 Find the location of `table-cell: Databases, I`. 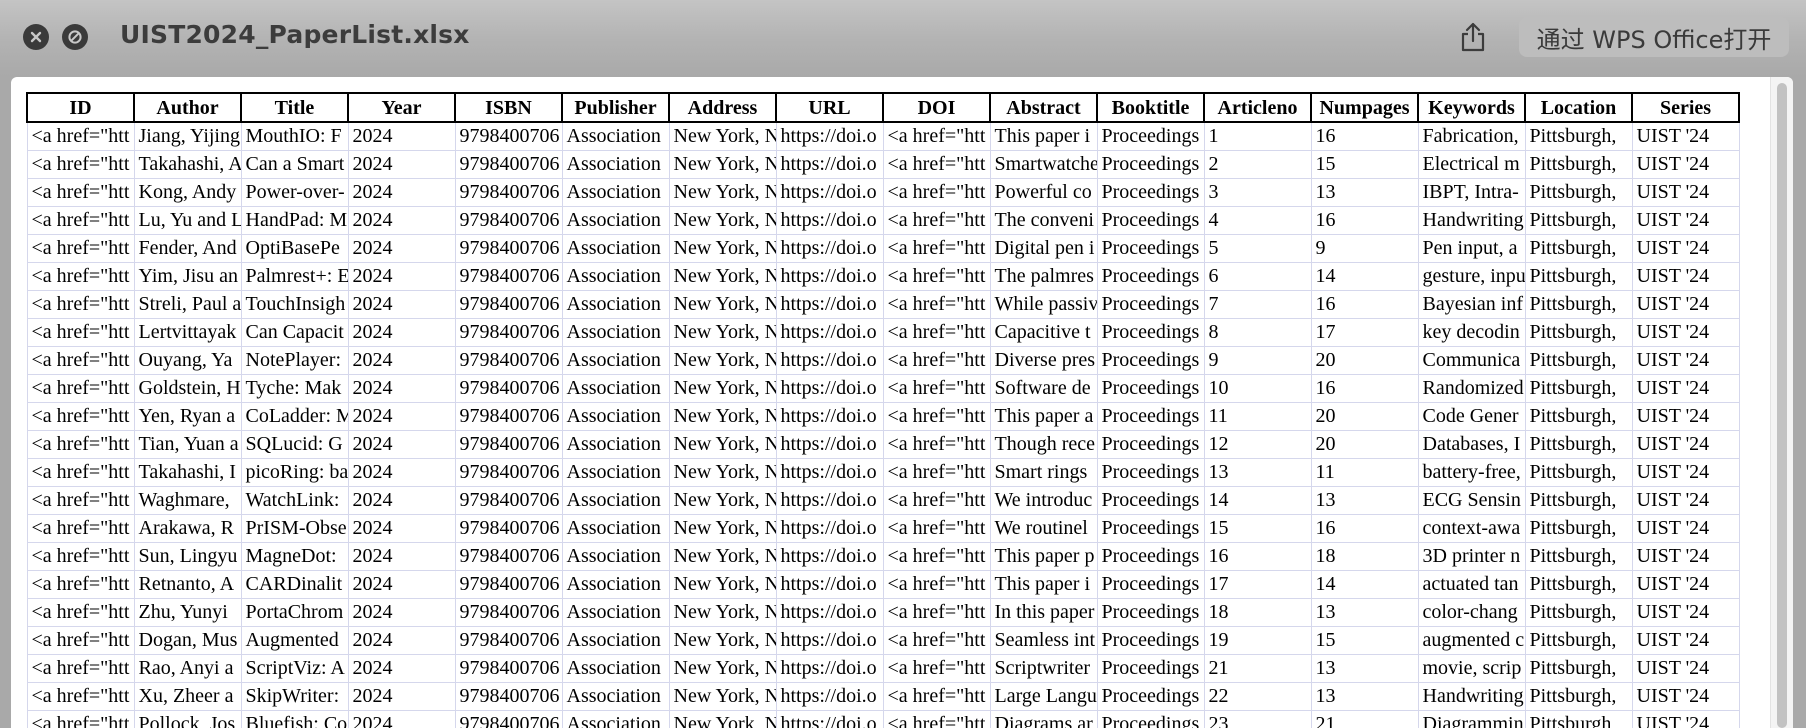

table-cell: Databases, I is located at coordinates (1471, 444).